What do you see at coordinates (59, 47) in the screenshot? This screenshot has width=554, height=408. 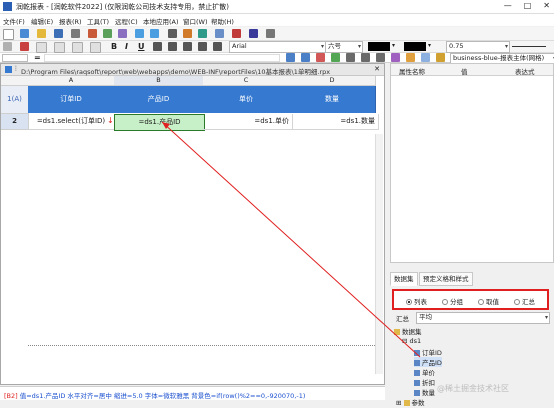 I see `split-cells-icon` at bounding box center [59, 47].